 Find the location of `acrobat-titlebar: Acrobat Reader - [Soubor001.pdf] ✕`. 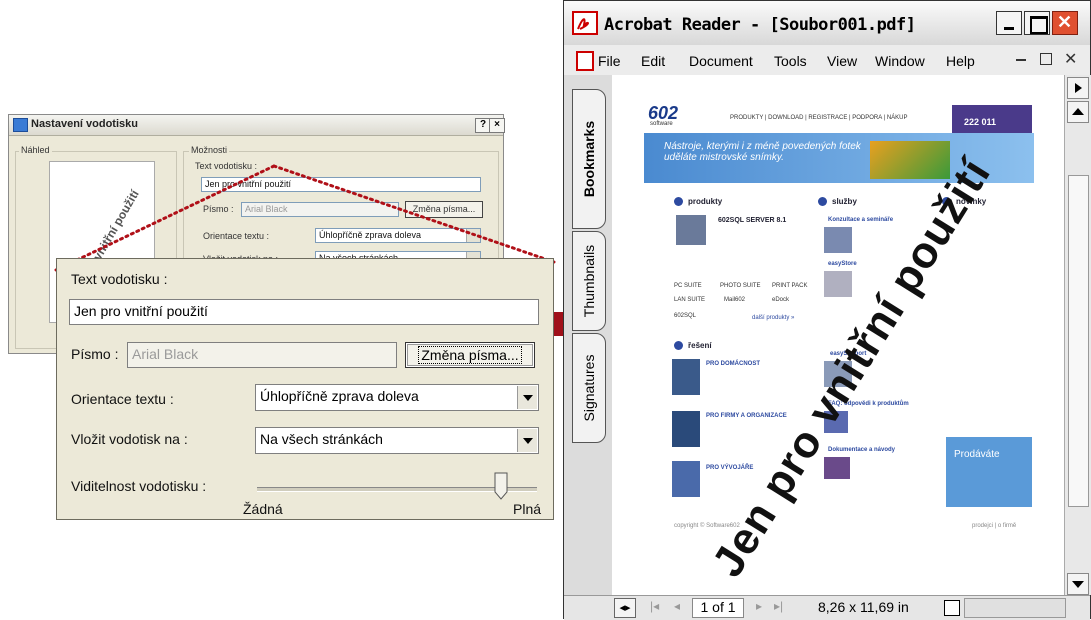

acrobat-titlebar: Acrobat Reader - [Soubor001.pdf] ✕ is located at coordinates (827, 23).